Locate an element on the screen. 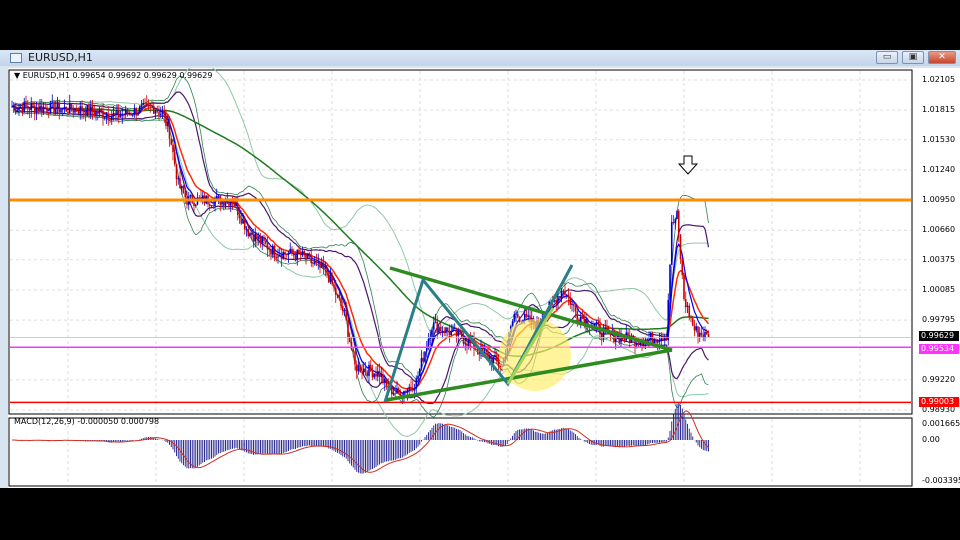  price-axis-label: 1.02105 is located at coordinates (939, 79).